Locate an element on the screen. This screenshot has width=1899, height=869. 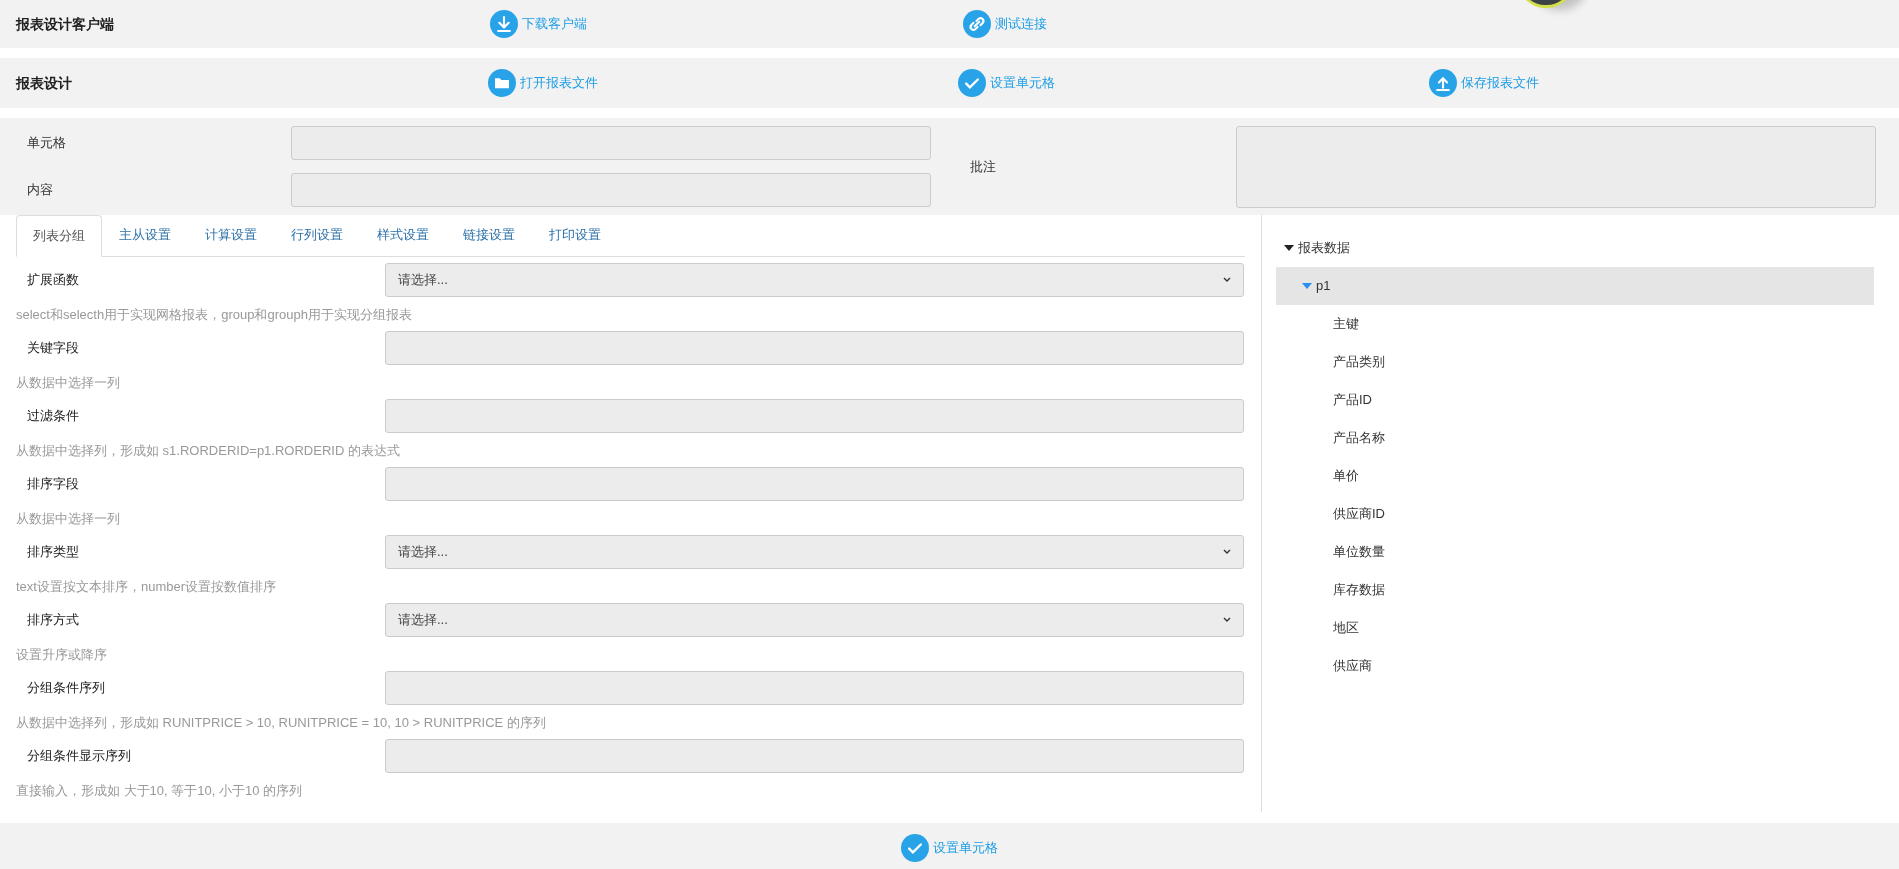
help-text: 设置升序或降序 is located at coordinates (61, 655).